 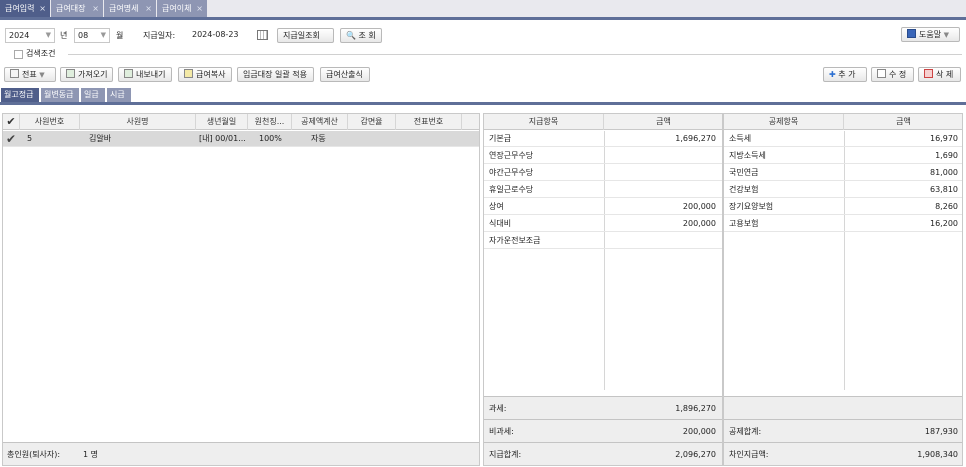 What do you see at coordinates (749, 454) in the screenshot?
I see `net-pay-label: 차인지급액:` at bounding box center [749, 454].